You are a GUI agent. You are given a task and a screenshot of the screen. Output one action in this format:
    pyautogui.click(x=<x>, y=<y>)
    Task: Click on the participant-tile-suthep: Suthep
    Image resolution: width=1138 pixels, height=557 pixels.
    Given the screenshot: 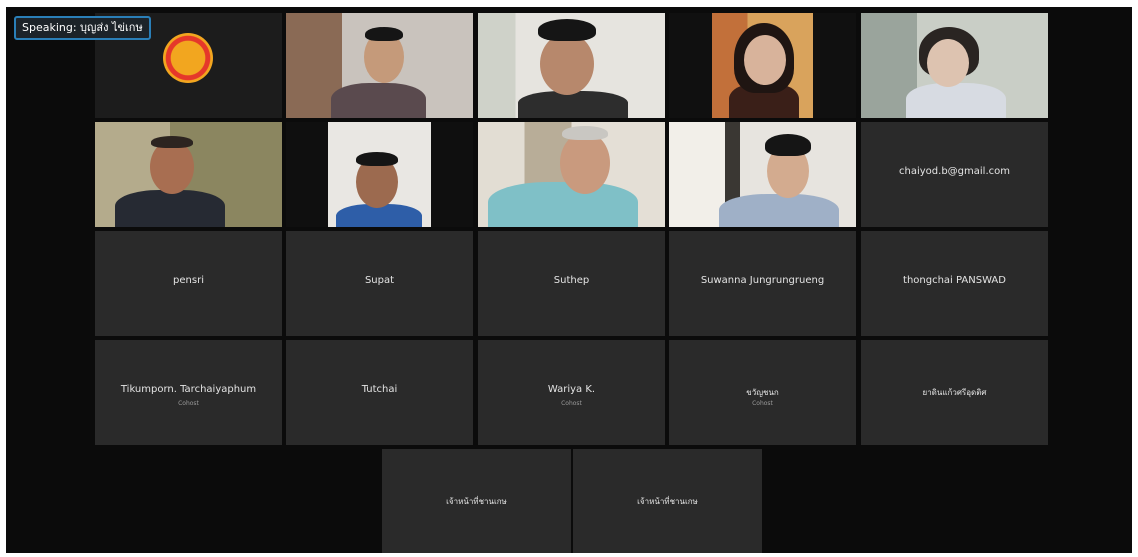 What is the action you would take?
    pyautogui.click(x=571, y=283)
    